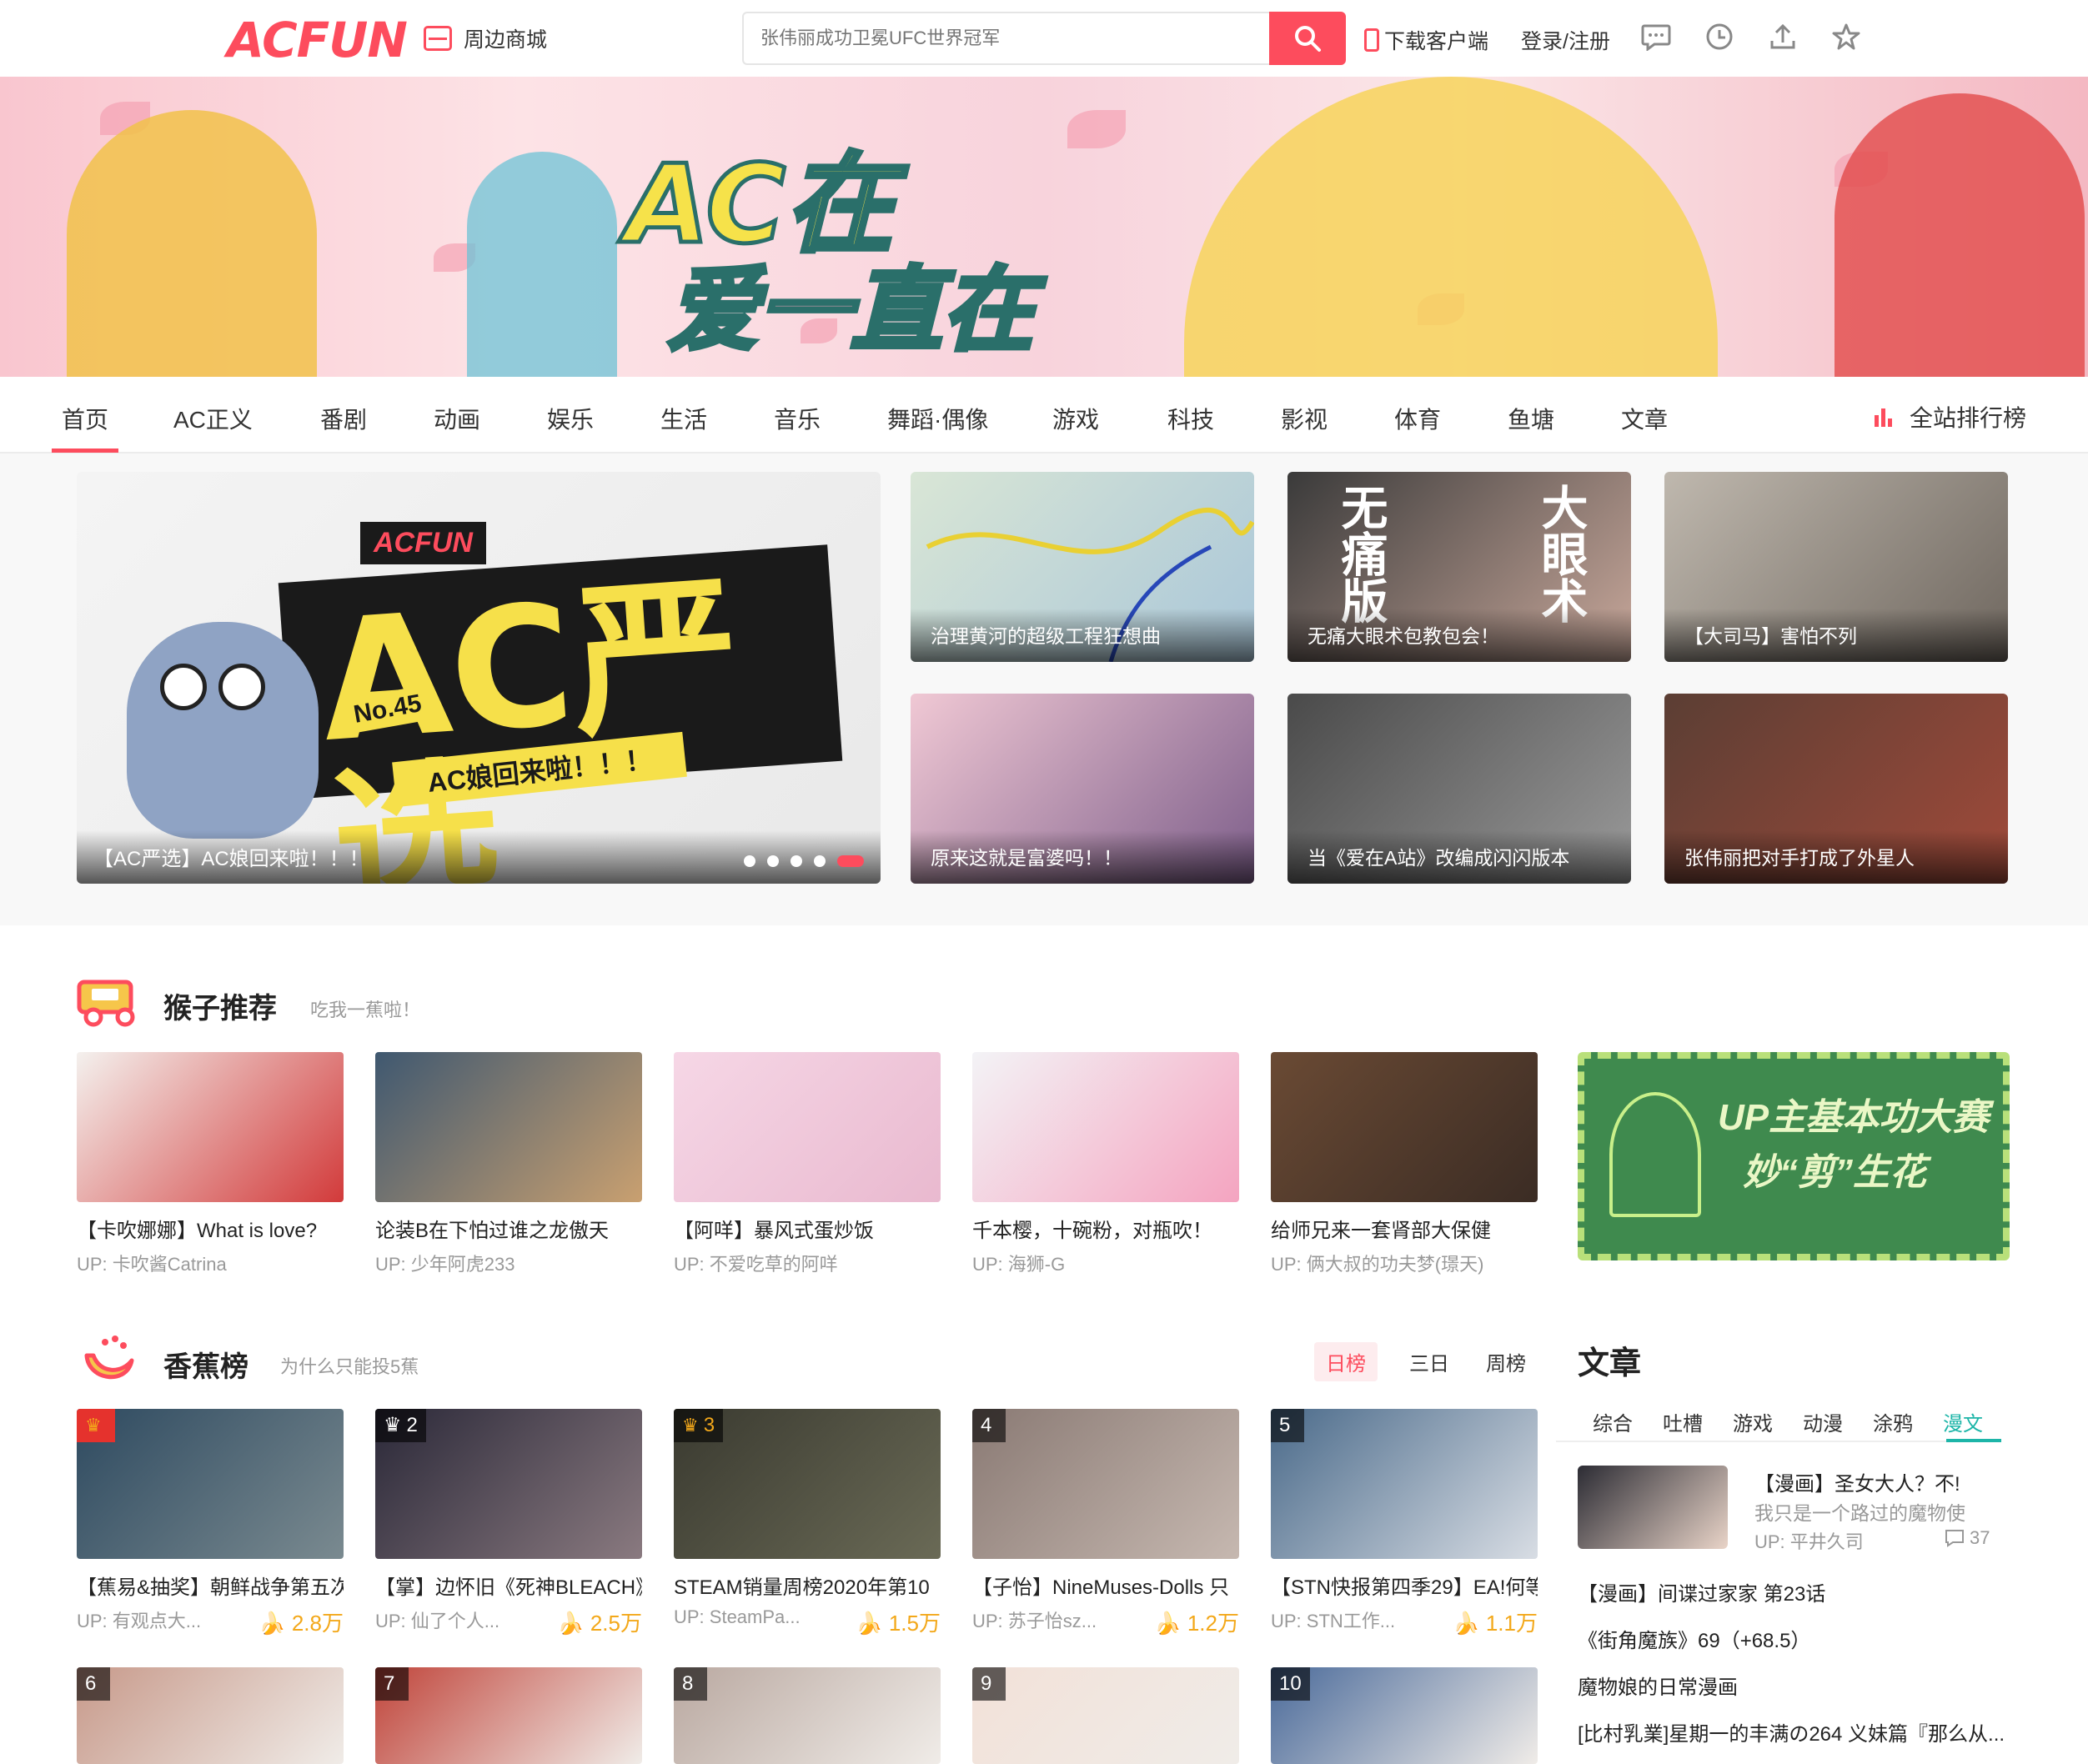 This screenshot has width=2088, height=1764. I want to click on video-title: 【STN快报第四季29】EA!何等, so click(1404, 1585).